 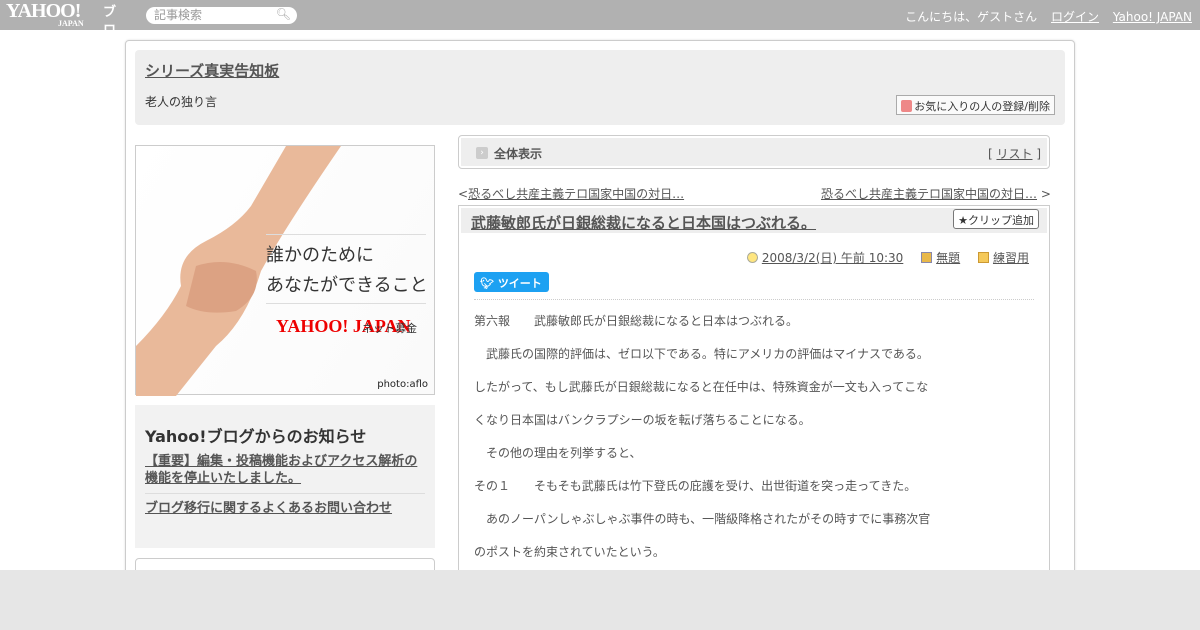 What do you see at coordinates (1048, 16) in the screenshot?
I see `user-nav: こんにちは、ゲストさん ログイン Yahoo! JAPAN` at bounding box center [1048, 16].